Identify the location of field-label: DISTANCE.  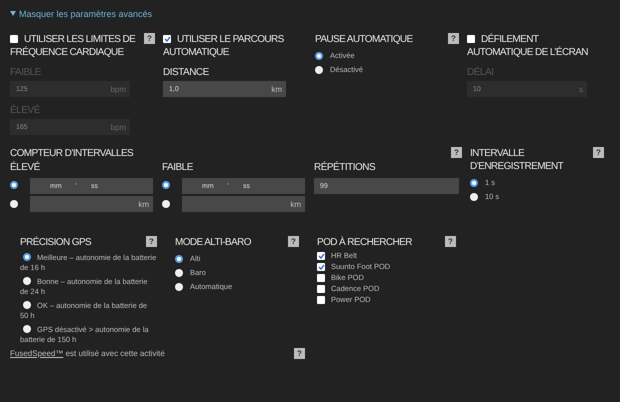
(186, 72).